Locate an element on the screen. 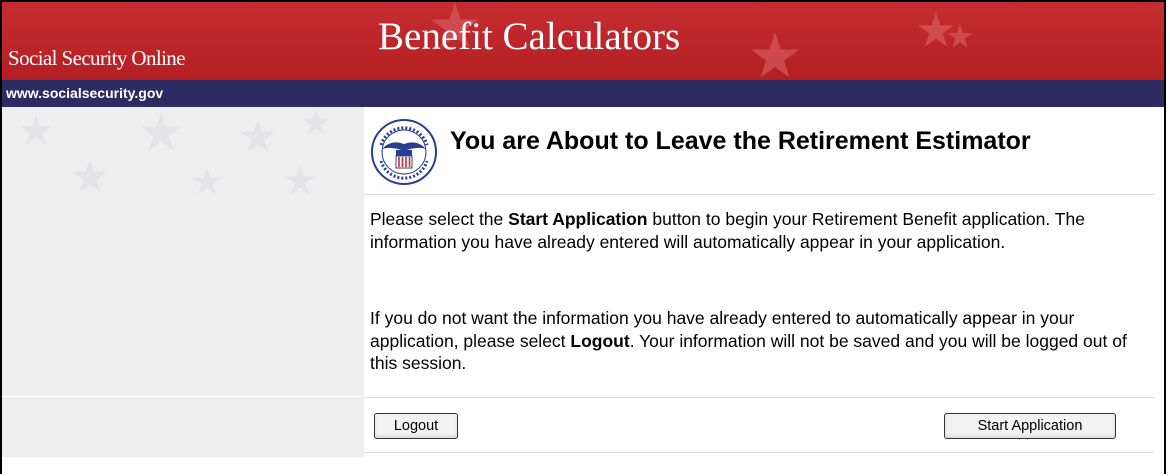 Image resolution: width=1170 pixels, height=476 pixels. logout-button: Logout is located at coordinates (416, 426).